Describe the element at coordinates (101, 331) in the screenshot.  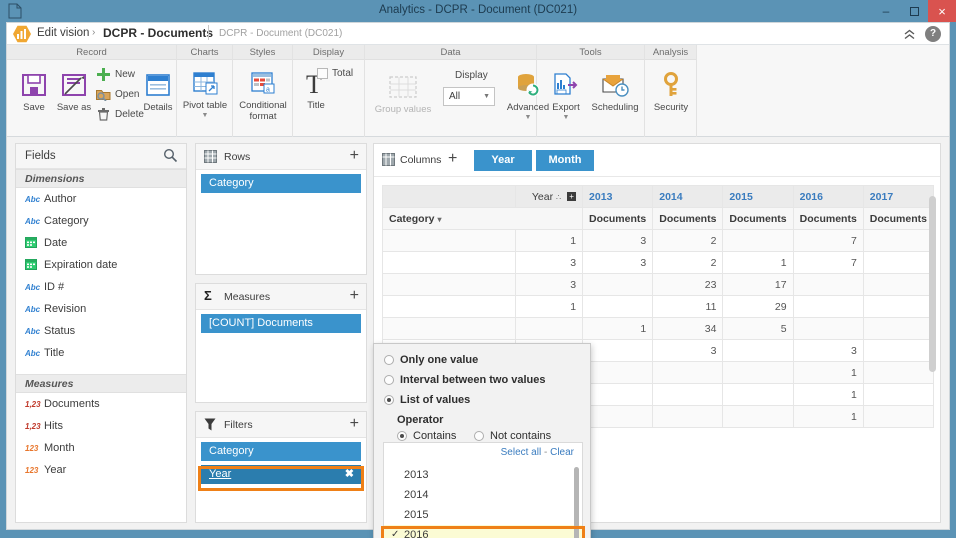
I see `field-item-status: Abc Status` at that location.